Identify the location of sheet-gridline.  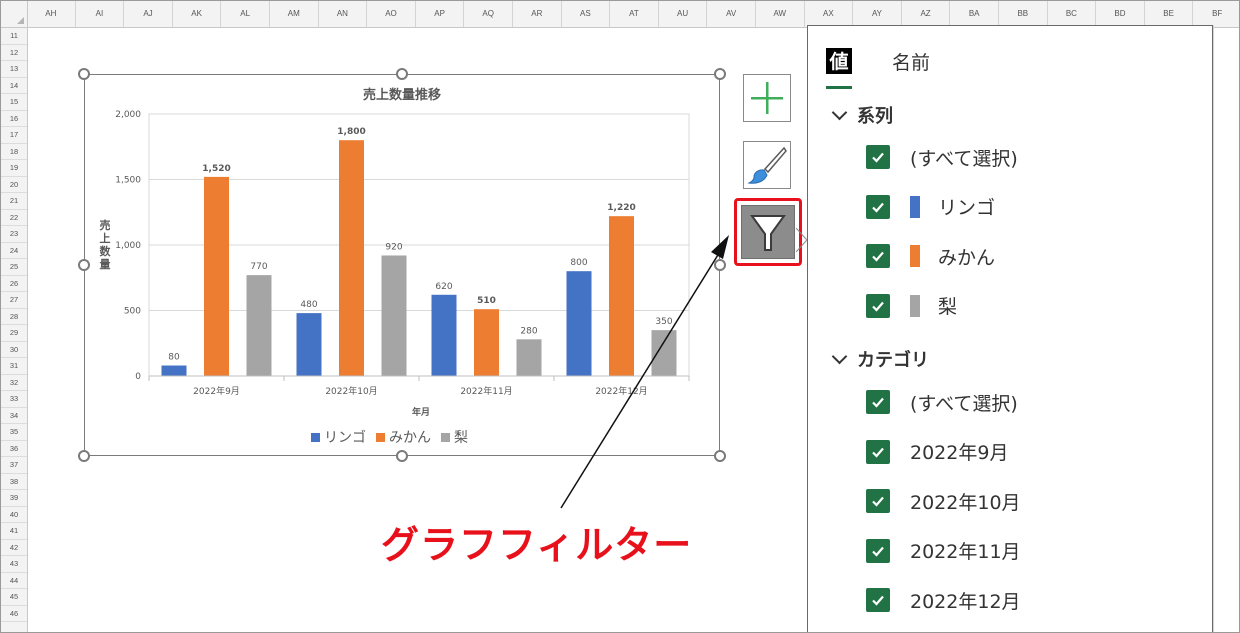
(1213, 328).